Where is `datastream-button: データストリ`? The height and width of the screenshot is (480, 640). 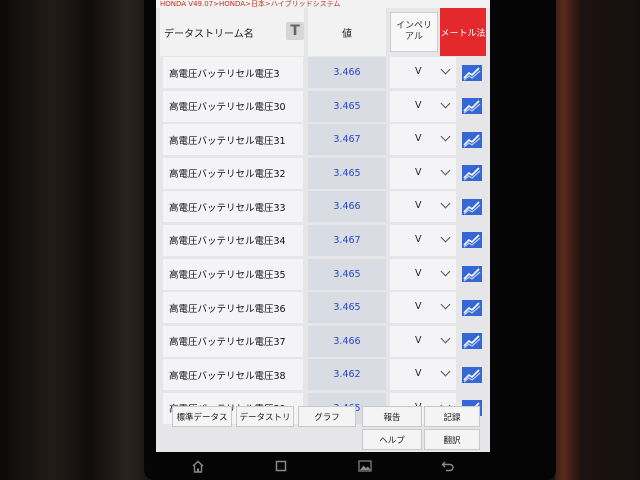 datastream-button: データストリ is located at coordinates (265, 416).